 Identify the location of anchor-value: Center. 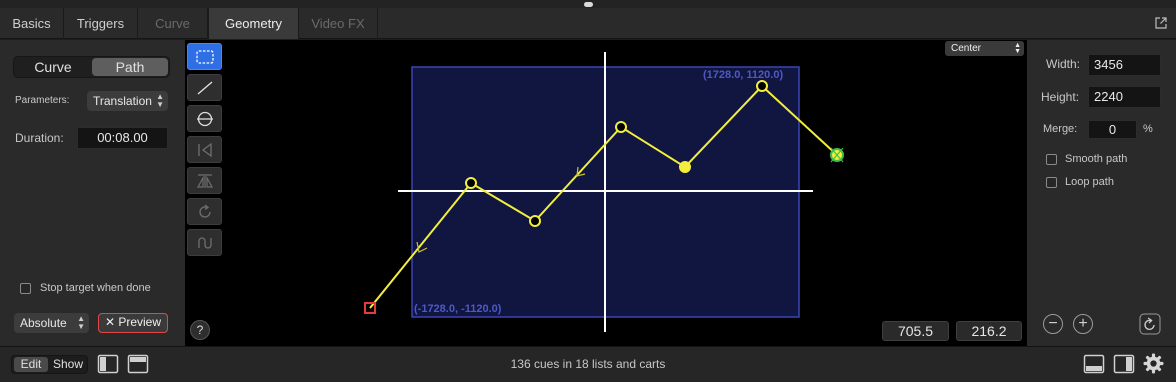
(966, 48).